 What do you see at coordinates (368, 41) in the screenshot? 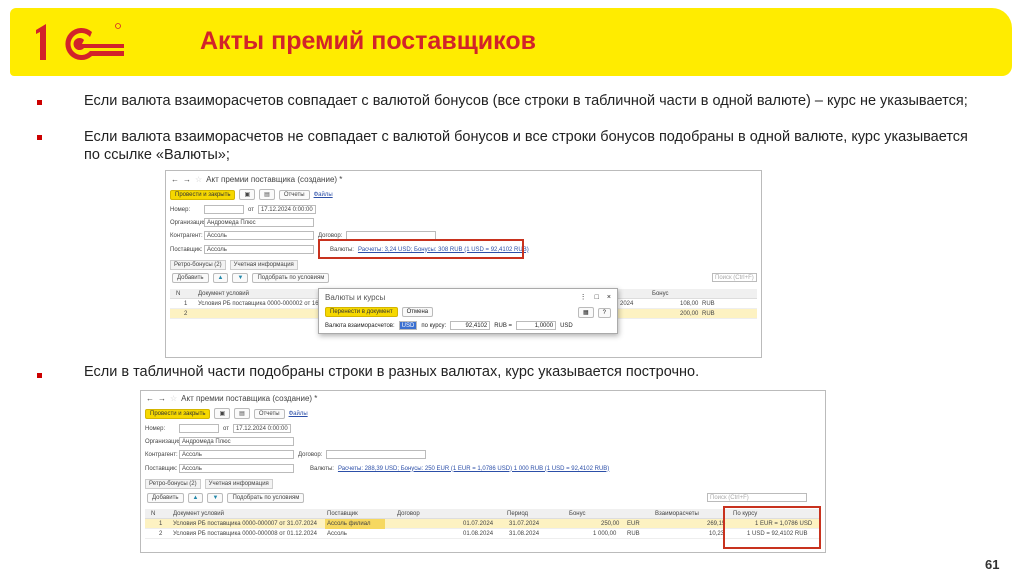
I see `slide-title: Акты премий поставщиков` at bounding box center [368, 41].